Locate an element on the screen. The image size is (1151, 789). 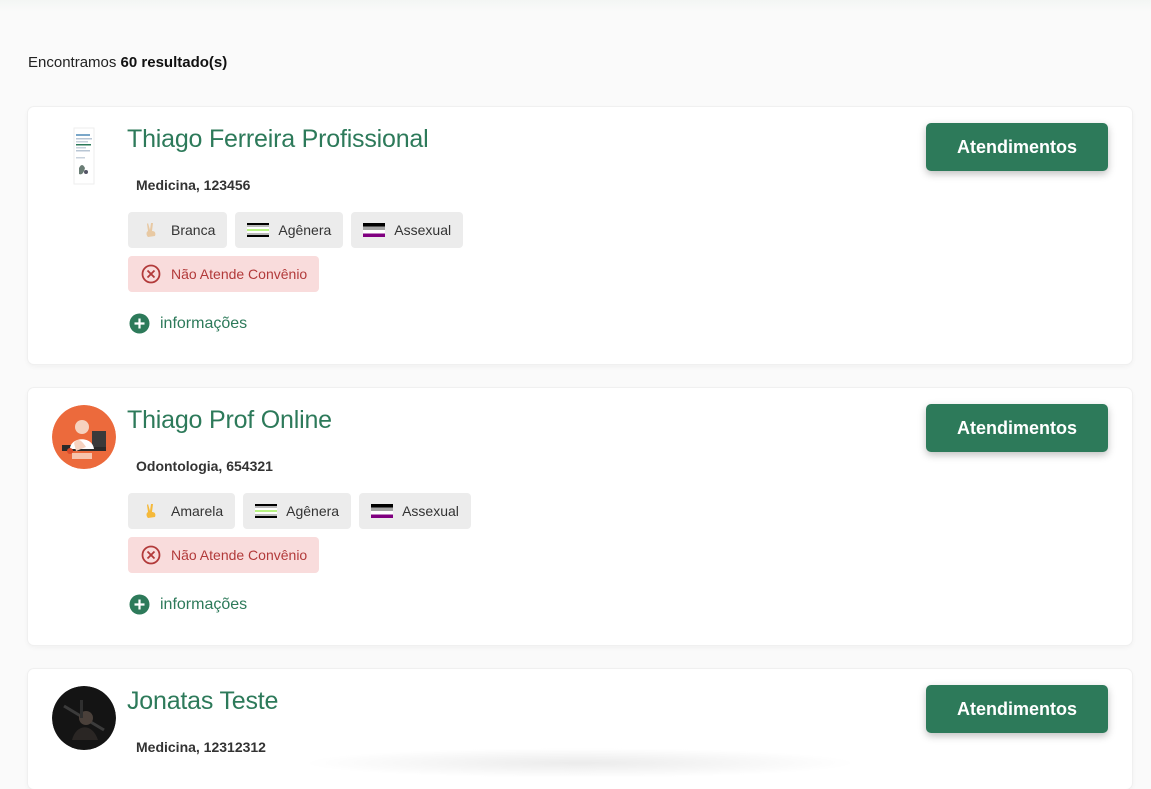
professional-registration: Medicina, 12312312 is located at coordinates (201, 747).